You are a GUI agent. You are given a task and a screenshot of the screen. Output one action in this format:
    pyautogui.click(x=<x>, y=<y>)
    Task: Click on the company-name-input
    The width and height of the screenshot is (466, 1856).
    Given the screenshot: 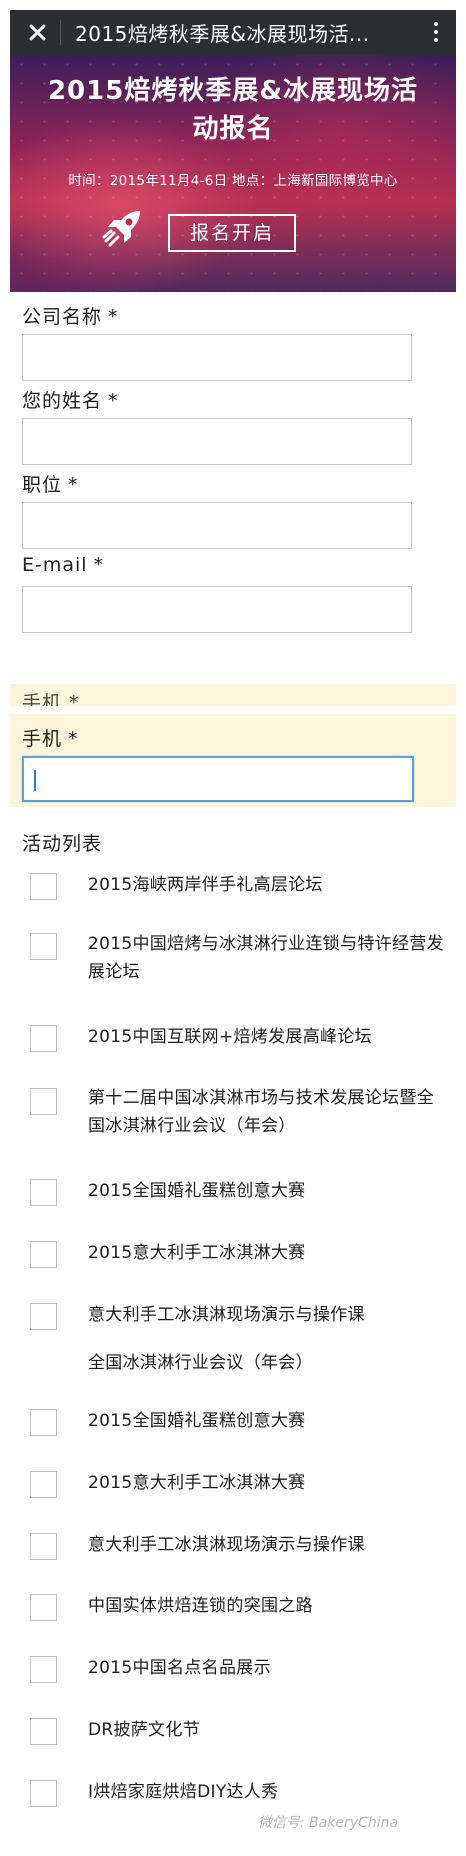 What is the action you would take?
    pyautogui.click(x=217, y=357)
    